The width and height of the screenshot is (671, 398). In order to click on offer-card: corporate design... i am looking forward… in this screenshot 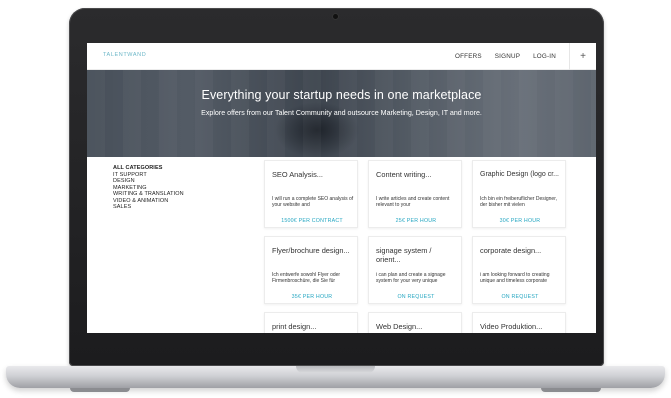, I will do `click(519, 270)`.